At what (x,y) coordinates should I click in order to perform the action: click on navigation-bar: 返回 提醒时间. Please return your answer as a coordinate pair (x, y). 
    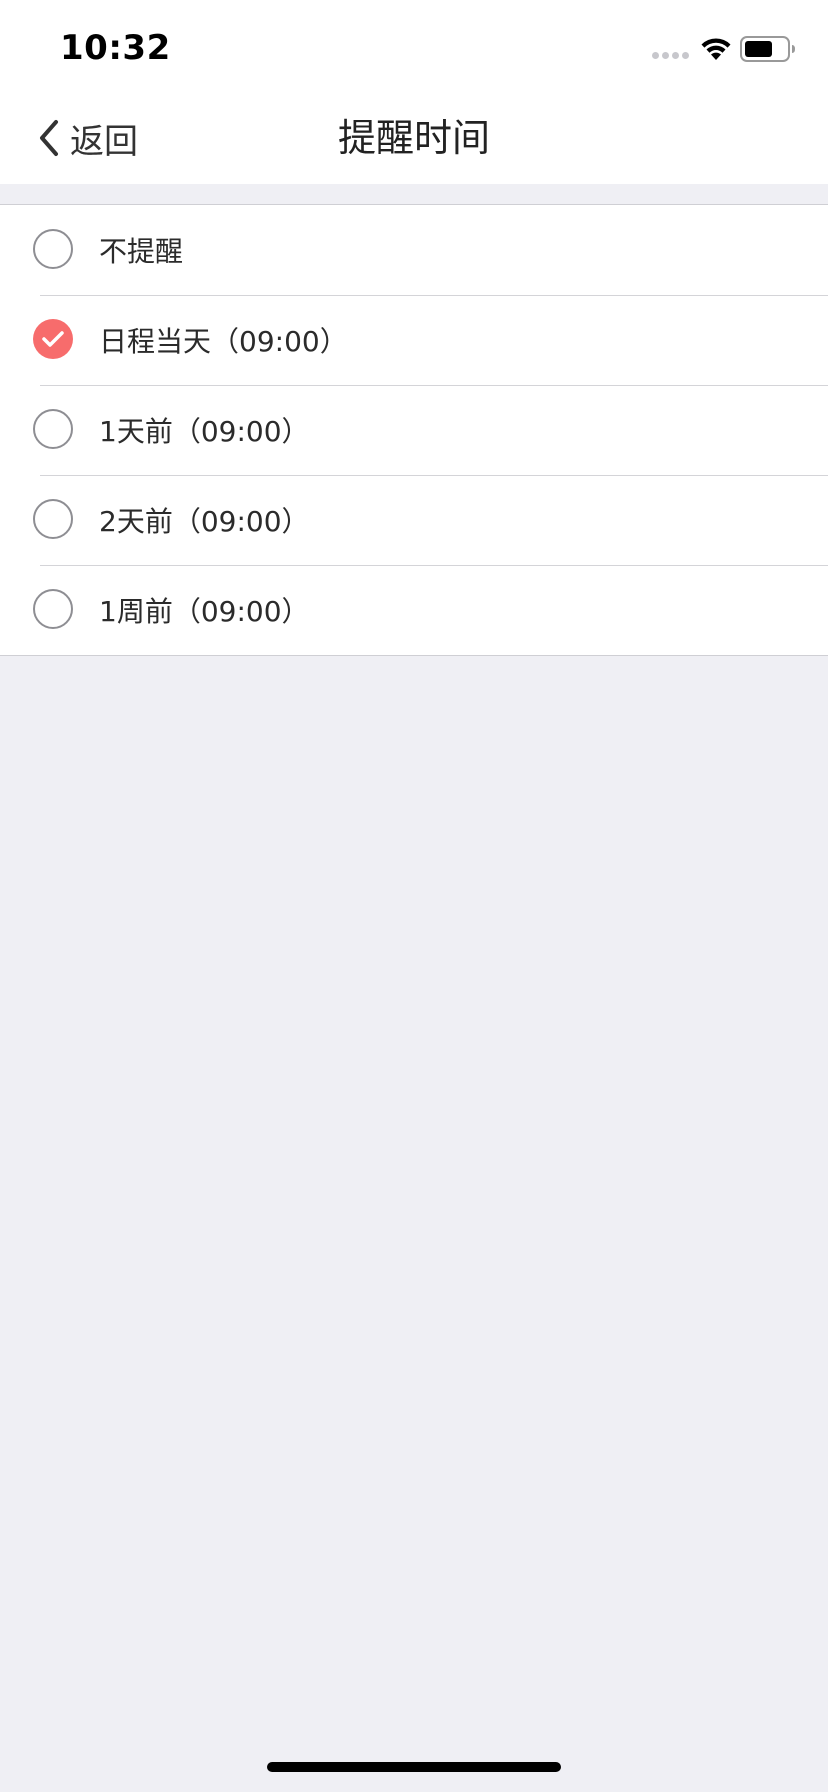
    Looking at the image, I should click on (414, 138).